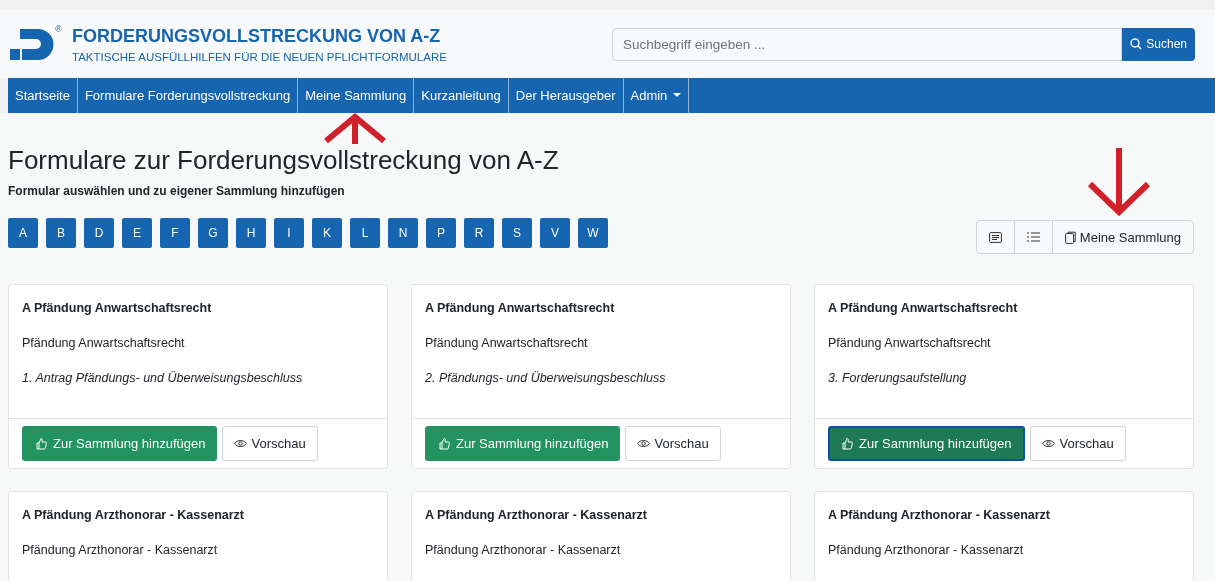 This screenshot has height=581, width=1215. I want to click on text-box-icon, so click(995, 237).